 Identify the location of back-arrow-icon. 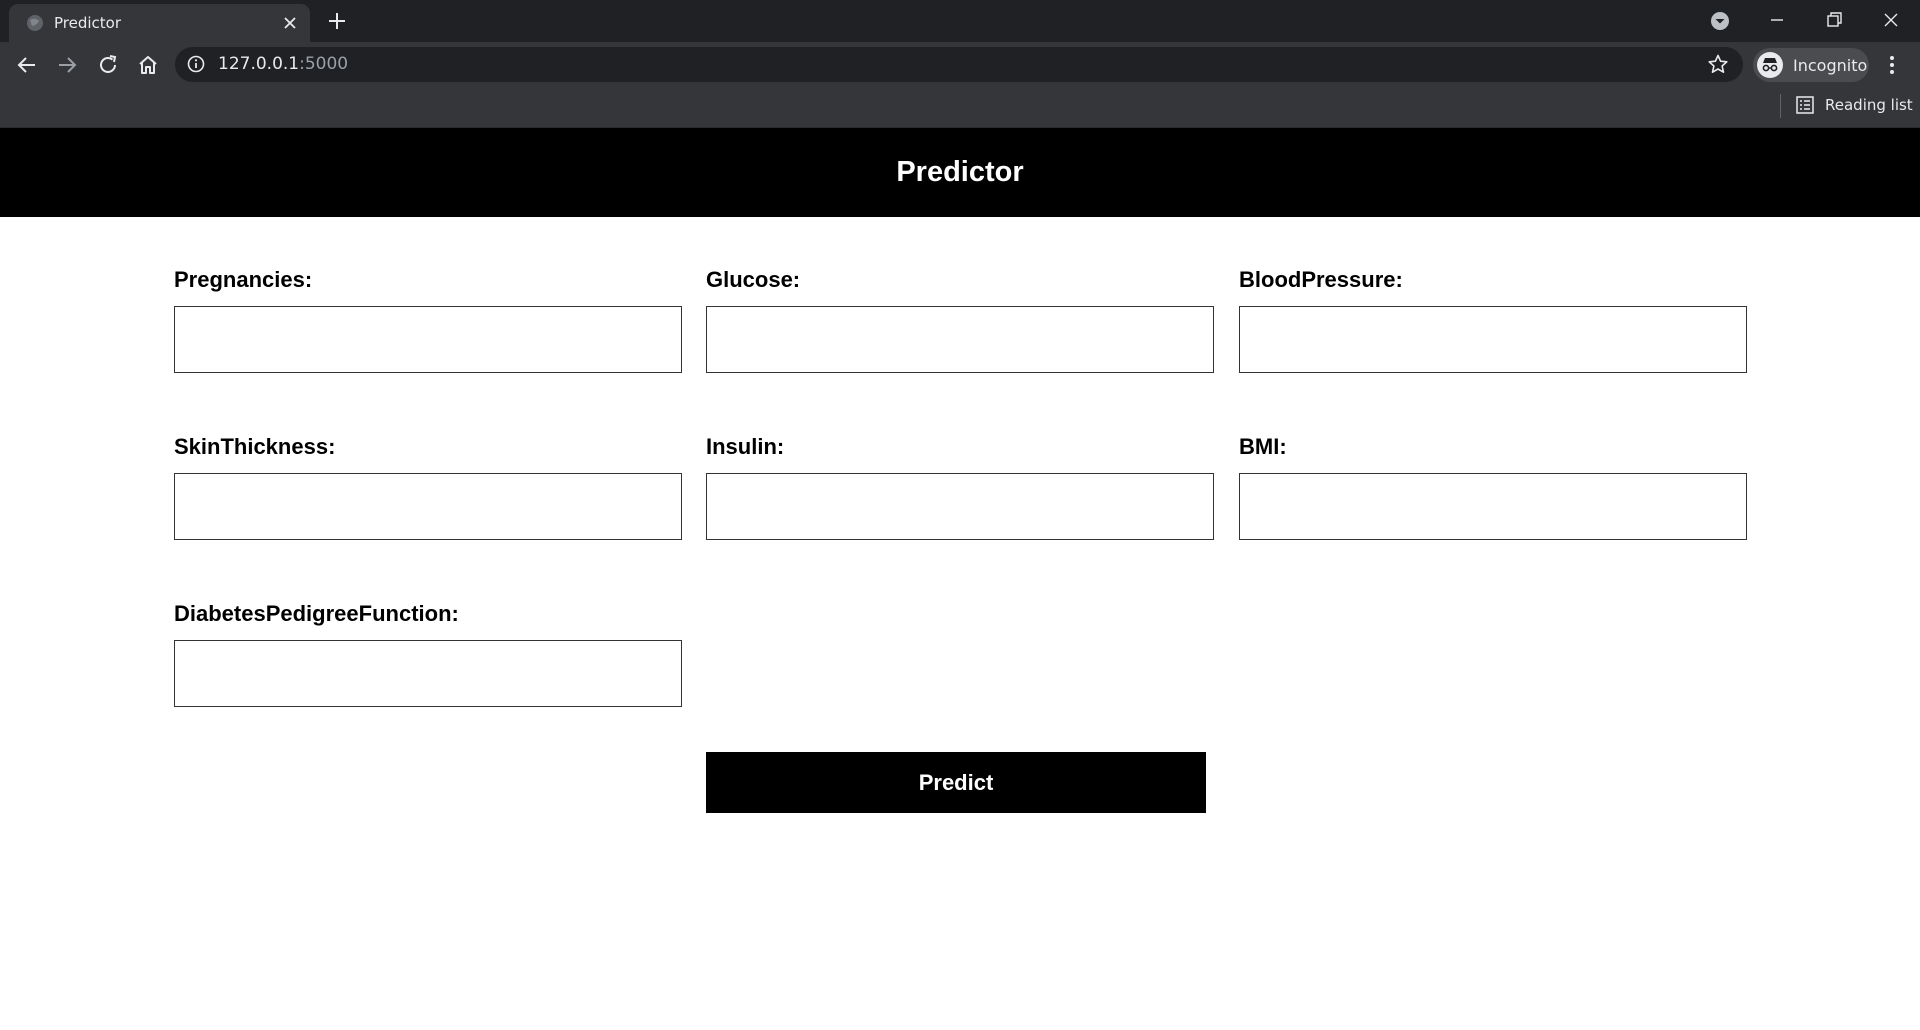
(27, 65).